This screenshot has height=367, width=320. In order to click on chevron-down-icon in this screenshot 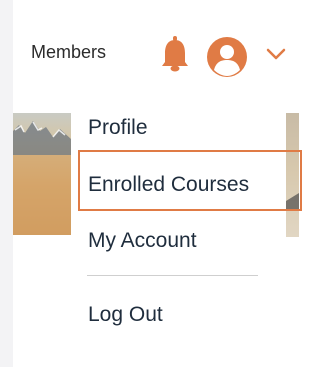, I will do `click(276, 54)`.